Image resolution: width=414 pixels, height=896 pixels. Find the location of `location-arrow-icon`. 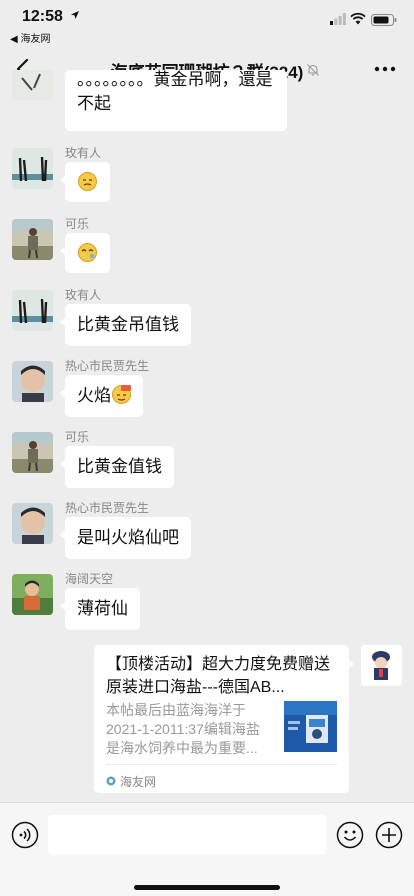

location-arrow-icon is located at coordinates (75, 15).